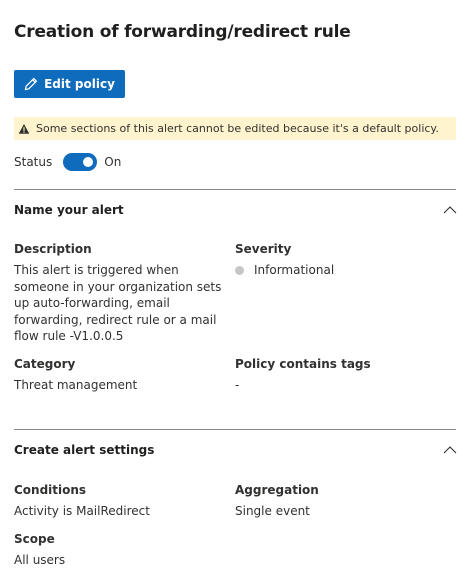 This screenshot has width=474, height=578. What do you see at coordinates (33, 162) in the screenshot?
I see `status-label: Status` at bounding box center [33, 162].